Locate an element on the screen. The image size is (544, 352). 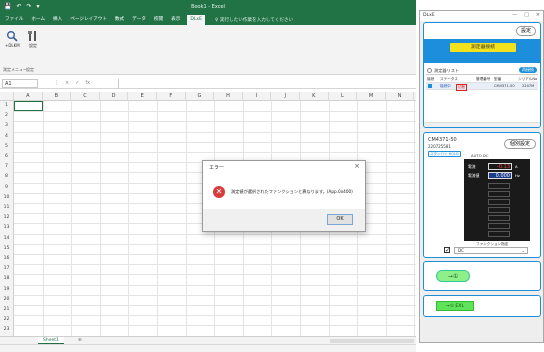
column-header: B is located at coordinates (57, 96).